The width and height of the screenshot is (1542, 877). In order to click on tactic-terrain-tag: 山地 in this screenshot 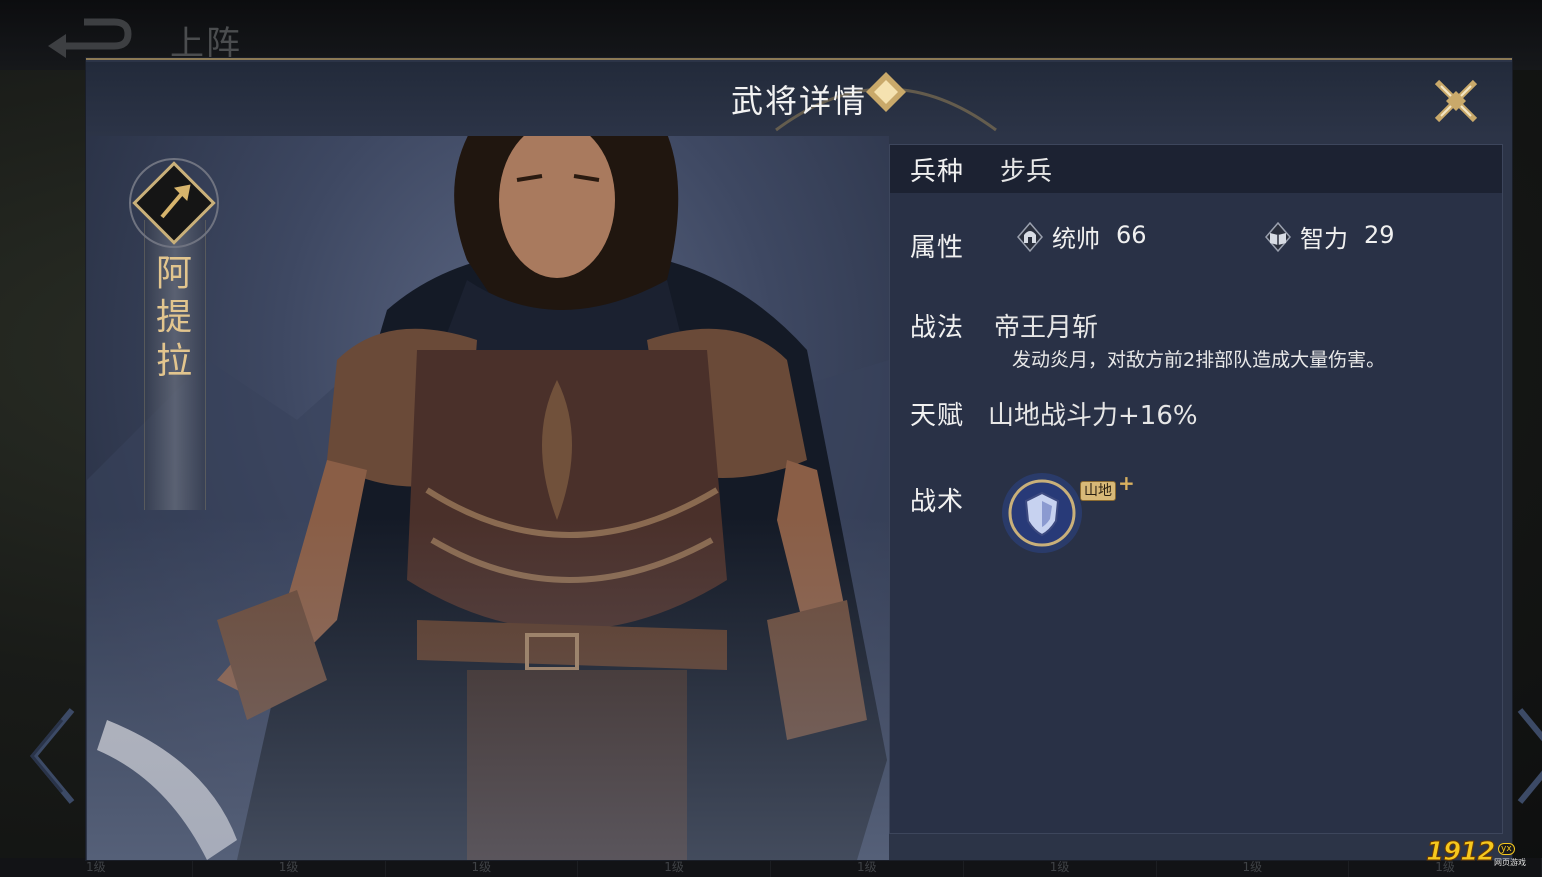, I will do `click(1098, 491)`.